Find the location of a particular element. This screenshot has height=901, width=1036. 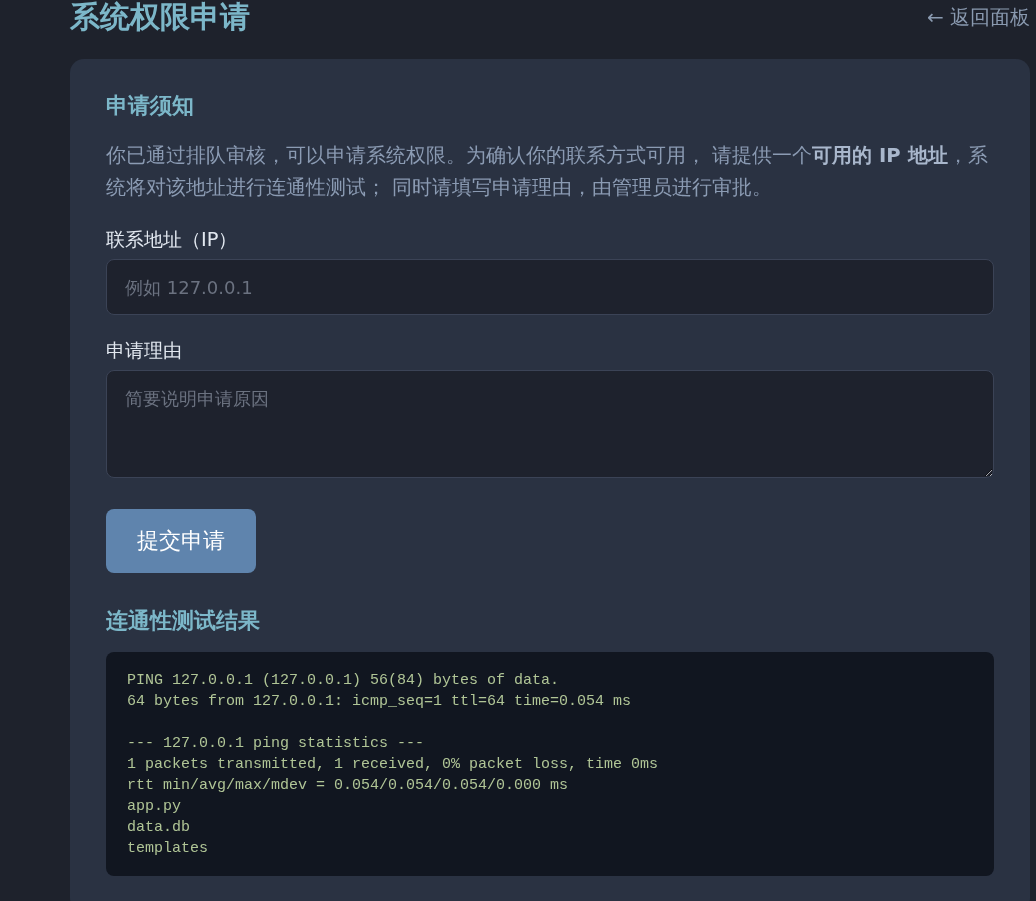

field-label: 联系地址（IP） is located at coordinates (172, 240).